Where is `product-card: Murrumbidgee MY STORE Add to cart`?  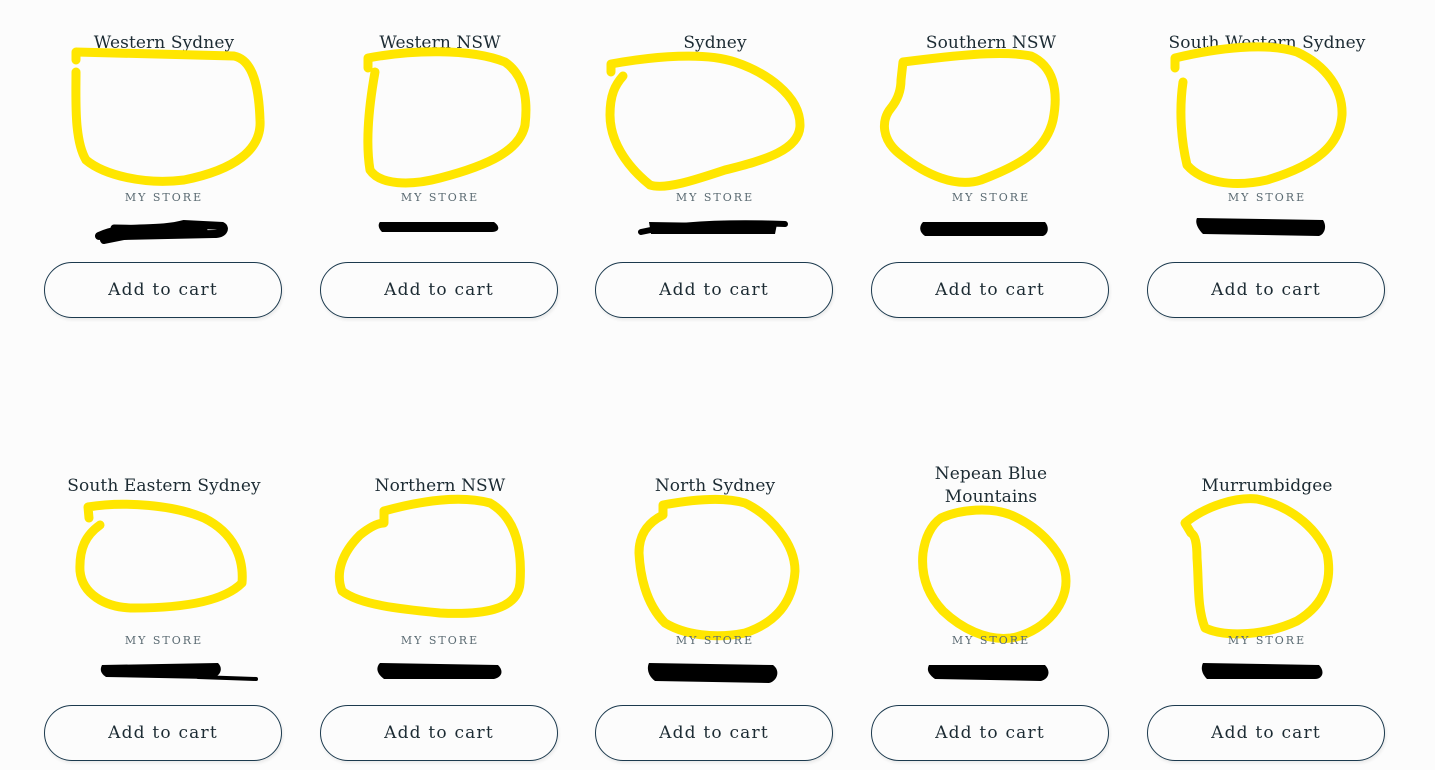 product-card: Murrumbidgee MY STORE Add to cart is located at coordinates (1267, 606).